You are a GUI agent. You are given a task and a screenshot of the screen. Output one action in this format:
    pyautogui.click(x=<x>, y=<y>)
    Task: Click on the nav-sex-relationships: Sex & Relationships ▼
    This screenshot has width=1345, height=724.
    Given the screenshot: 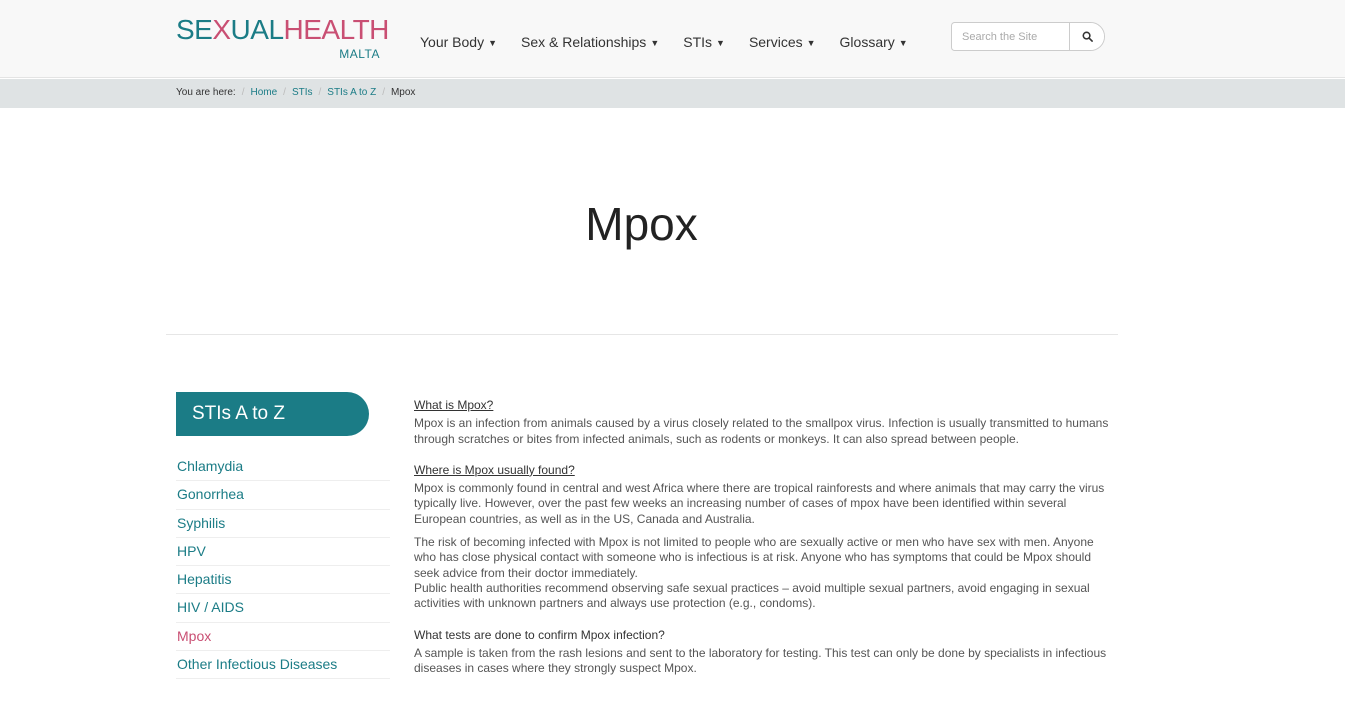 What is the action you would take?
    pyautogui.click(x=590, y=42)
    